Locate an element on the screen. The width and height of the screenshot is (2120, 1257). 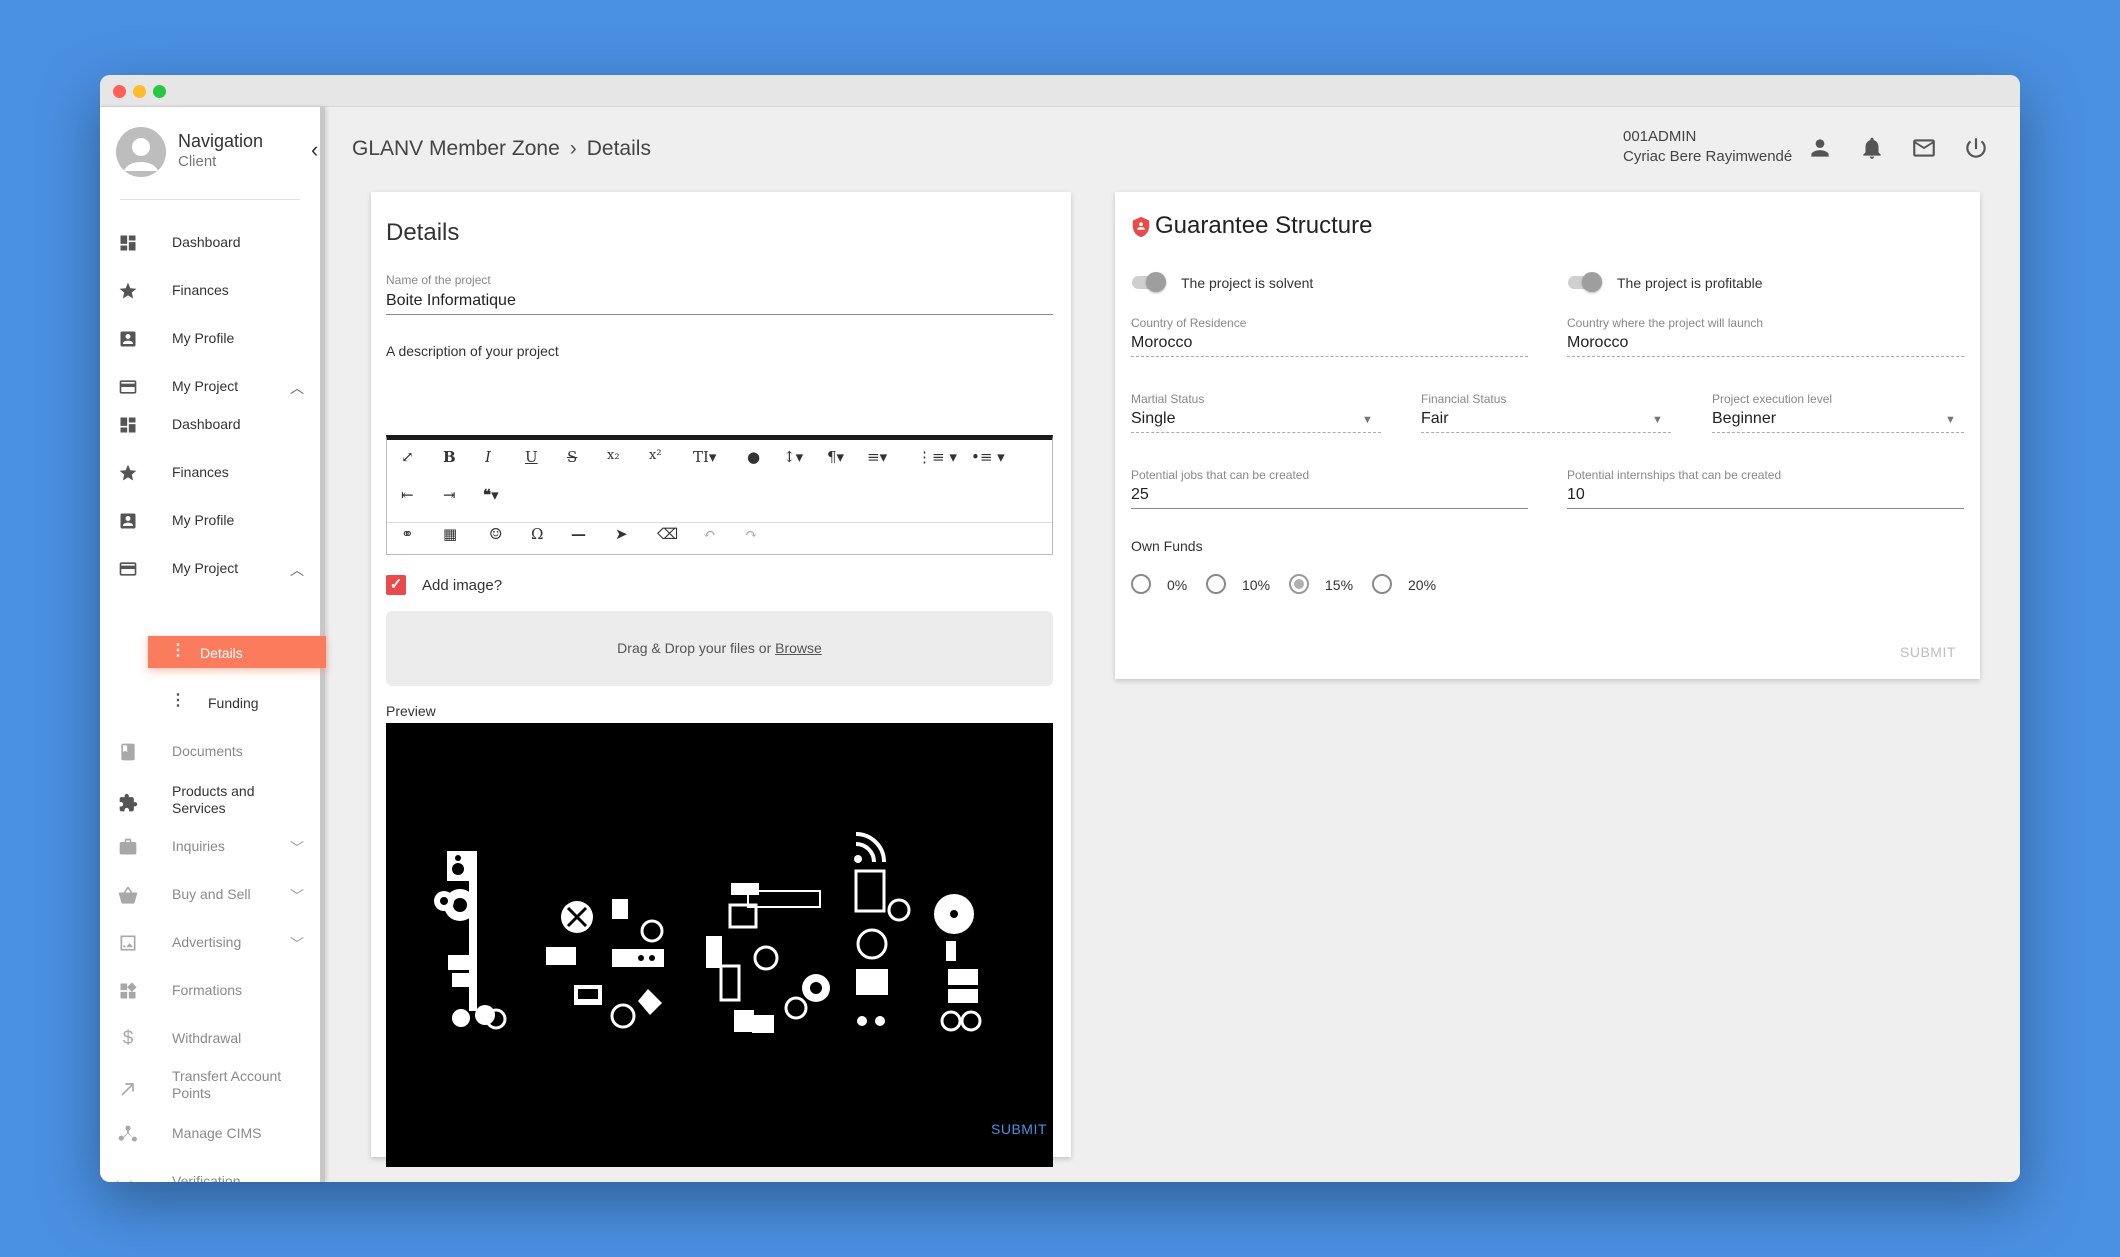
special-char-icon: Ω is located at coordinates (537, 534).